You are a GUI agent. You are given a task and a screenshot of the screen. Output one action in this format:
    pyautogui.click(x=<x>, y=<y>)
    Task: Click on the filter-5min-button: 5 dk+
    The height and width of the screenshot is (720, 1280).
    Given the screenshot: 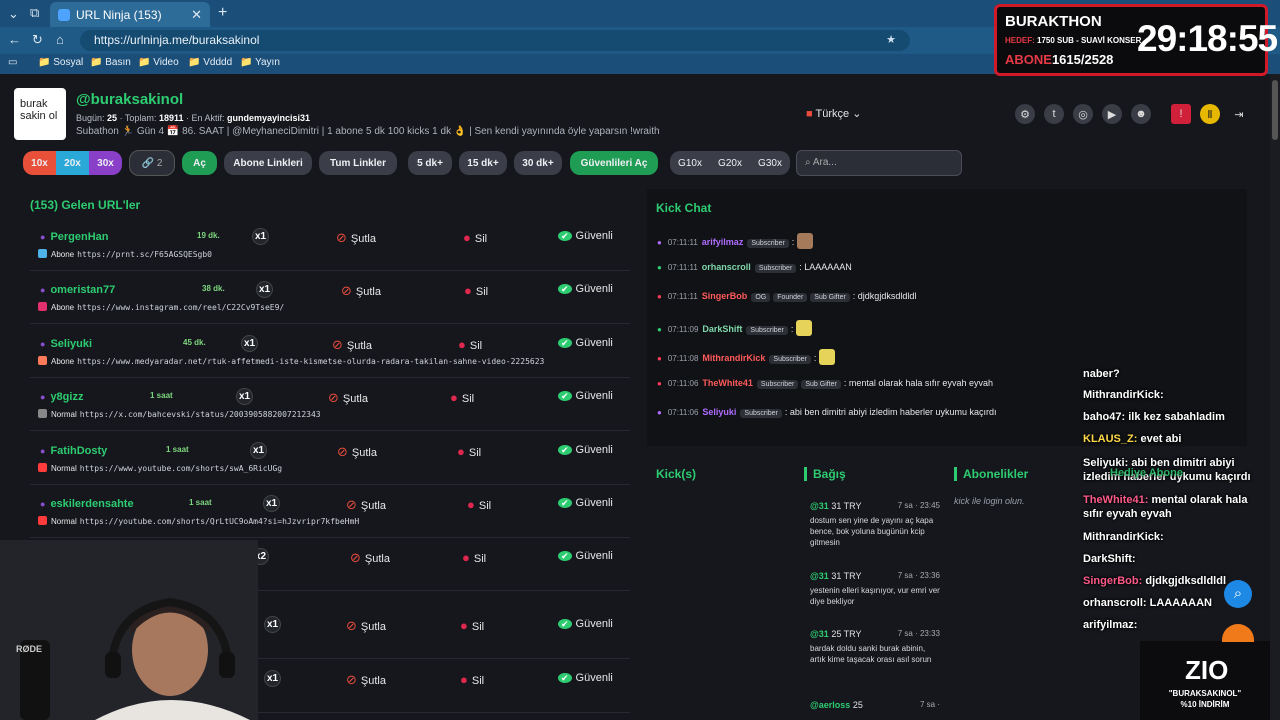 What is the action you would take?
    pyautogui.click(x=430, y=163)
    